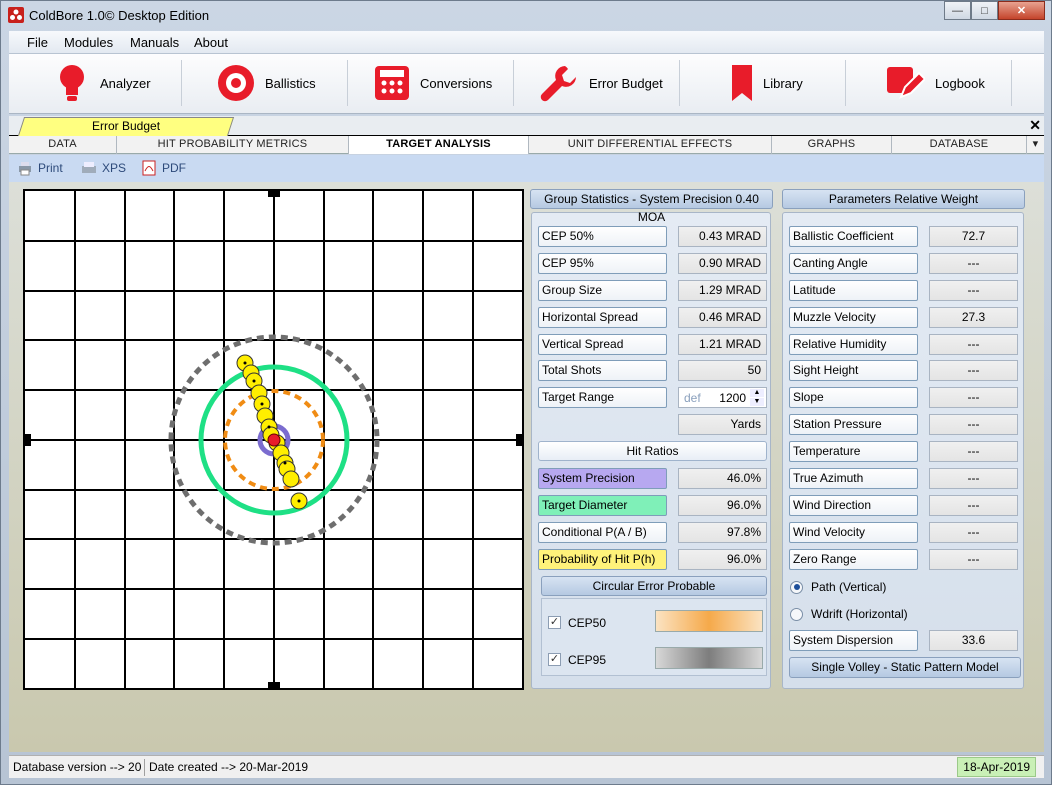 The width and height of the screenshot is (1052, 785). Describe the element at coordinates (1035, 145) in the screenshot. I see `tab-overflow-chevron-icon: ▾` at that location.